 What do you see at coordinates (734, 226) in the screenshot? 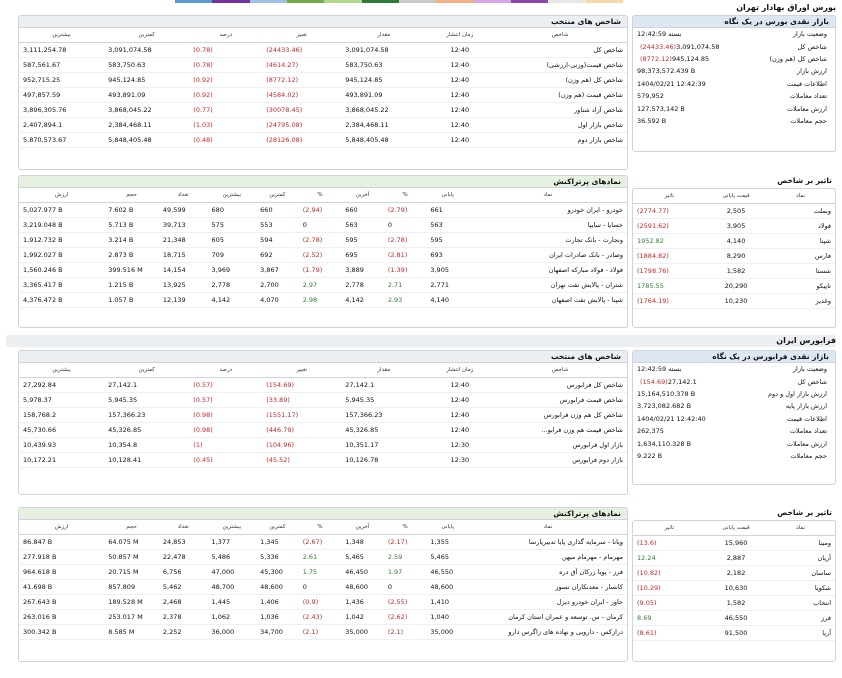
I see `table-row: فولاد 3,905 (2591.62)` at bounding box center [734, 226].